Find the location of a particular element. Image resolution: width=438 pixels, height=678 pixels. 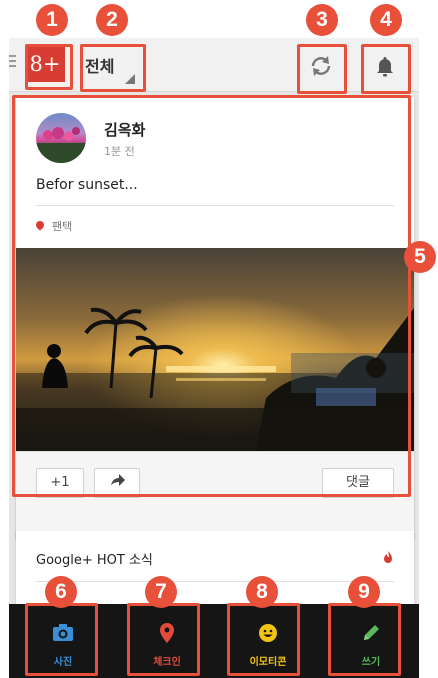

refresh-icon is located at coordinates (321, 66).